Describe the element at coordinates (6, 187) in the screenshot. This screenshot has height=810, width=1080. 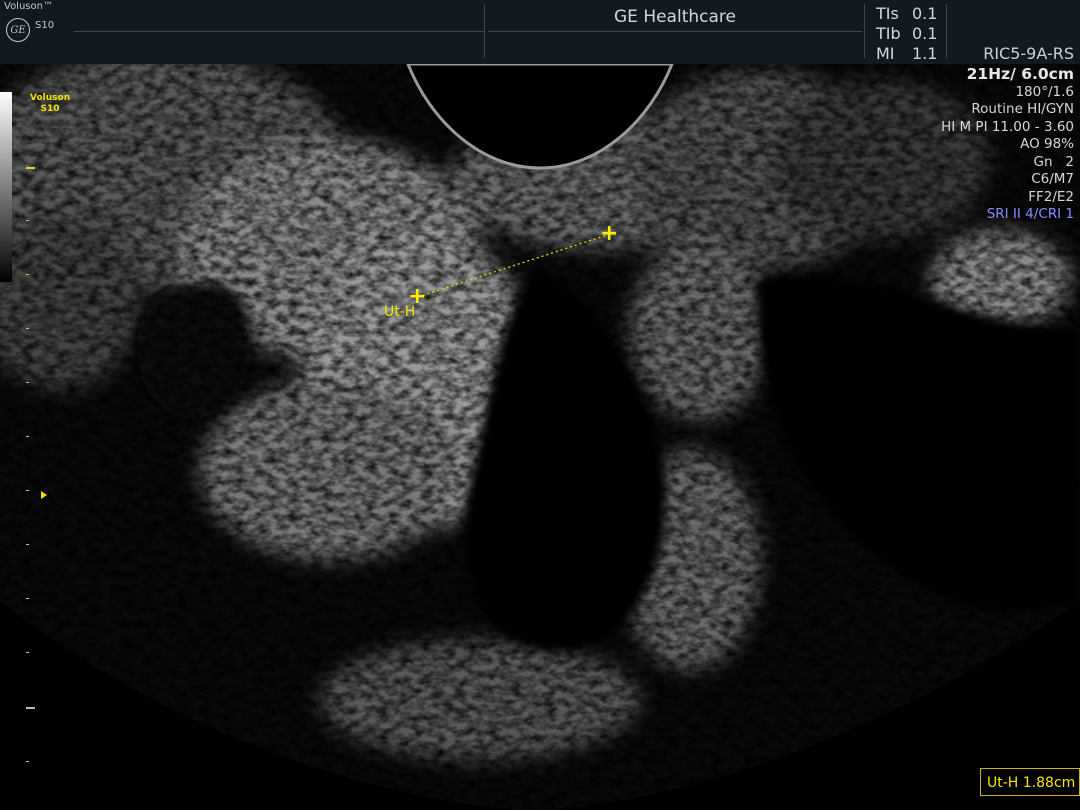
I see `grayscale-bar` at that location.